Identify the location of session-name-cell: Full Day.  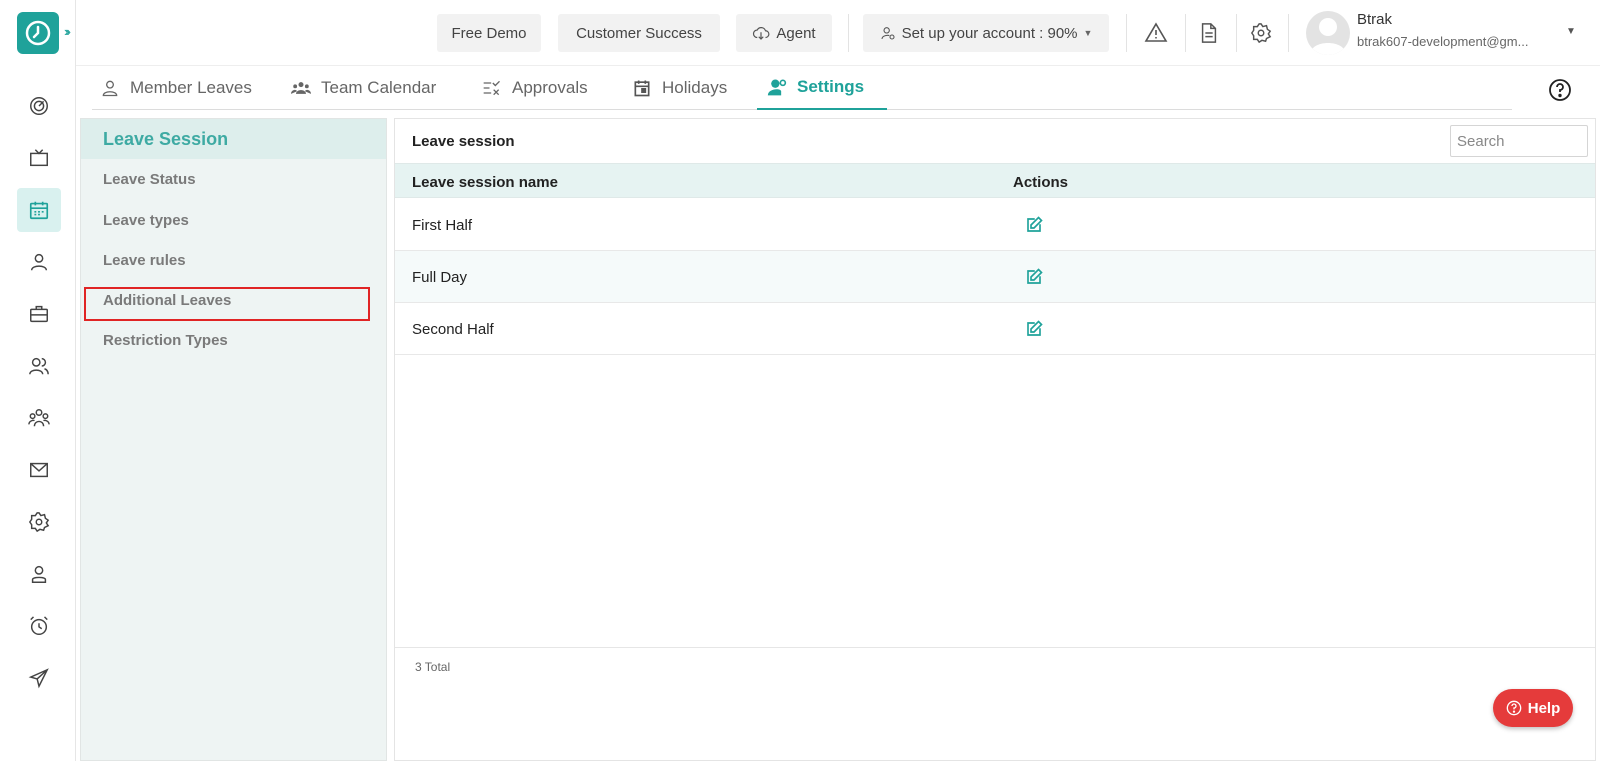
(440, 277).